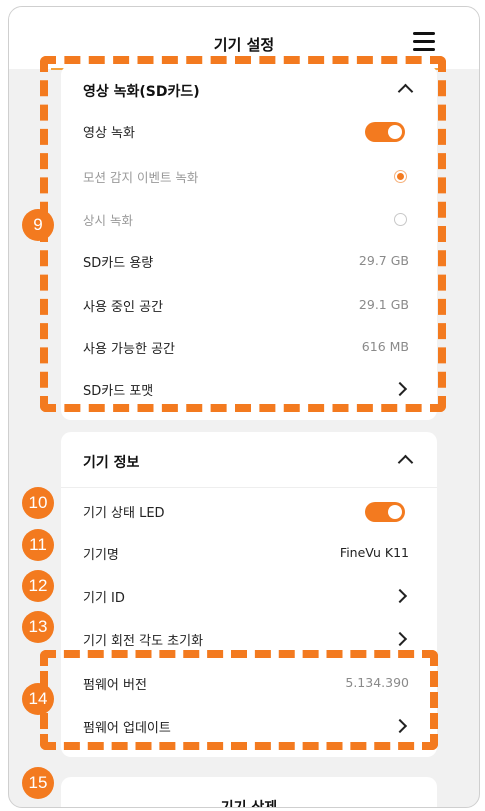  I want to click on callout-badge-12: 12, so click(38, 586).